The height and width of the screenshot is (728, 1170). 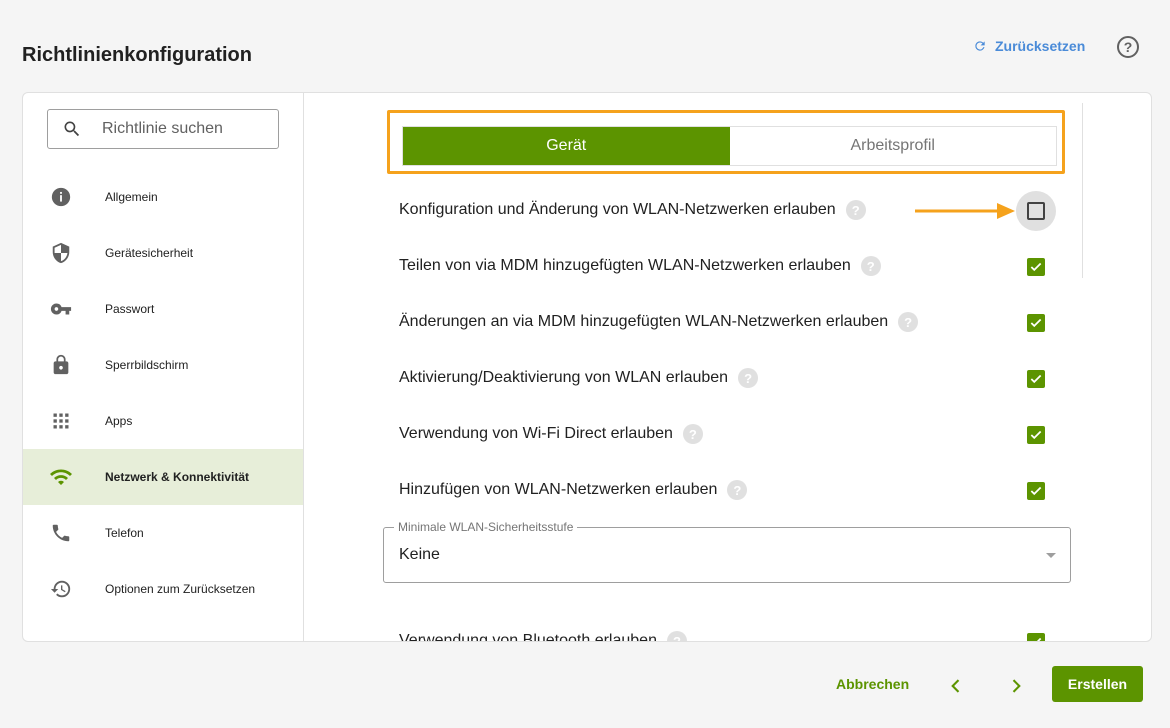 What do you see at coordinates (163, 533) in the screenshot?
I see `sidebar-item-telefon: Telefon` at bounding box center [163, 533].